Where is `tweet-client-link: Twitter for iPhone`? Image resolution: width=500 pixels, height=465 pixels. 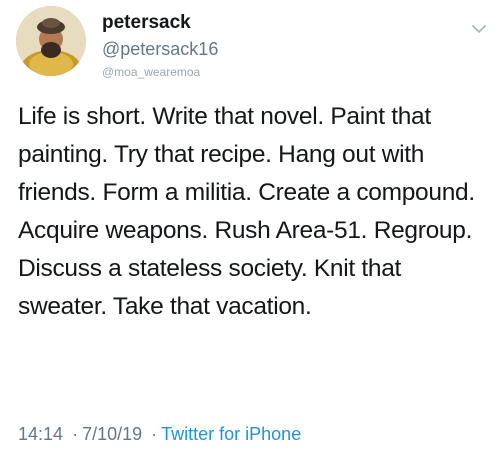
tweet-client-link: Twitter for iPhone is located at coordinates (231, 434).